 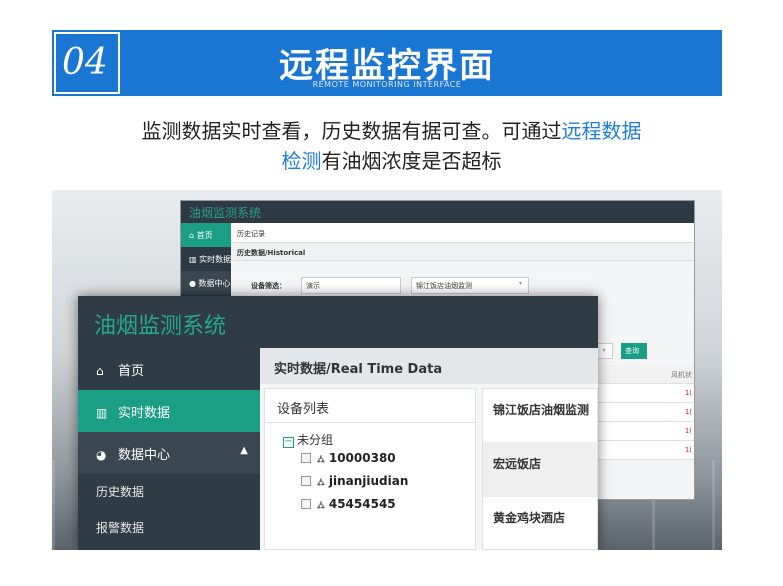 What do you see at coordinates (338, 322) in the screenshot?
I see `app-title: 油烟监测系统` at bounding box center [338, 322].